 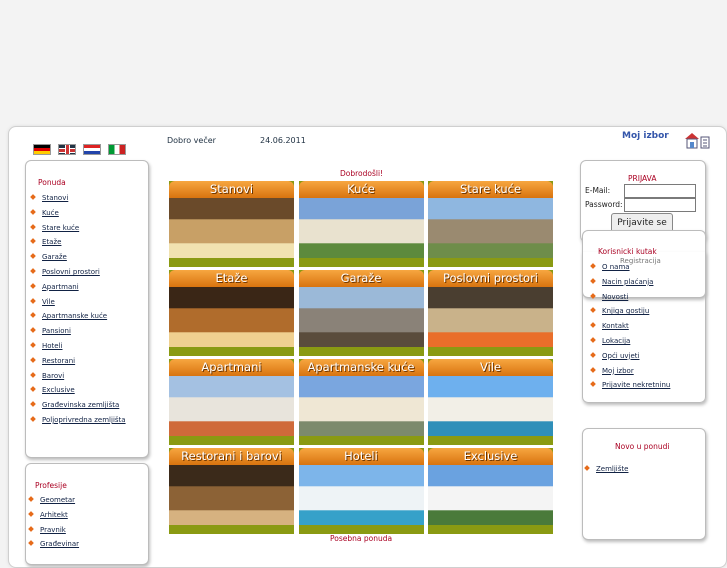 What do you see at coordinates (78, 230) in the screenshot?
I see `ponuda-menu-item: Stare kuće` at bounding box center [78, 230].